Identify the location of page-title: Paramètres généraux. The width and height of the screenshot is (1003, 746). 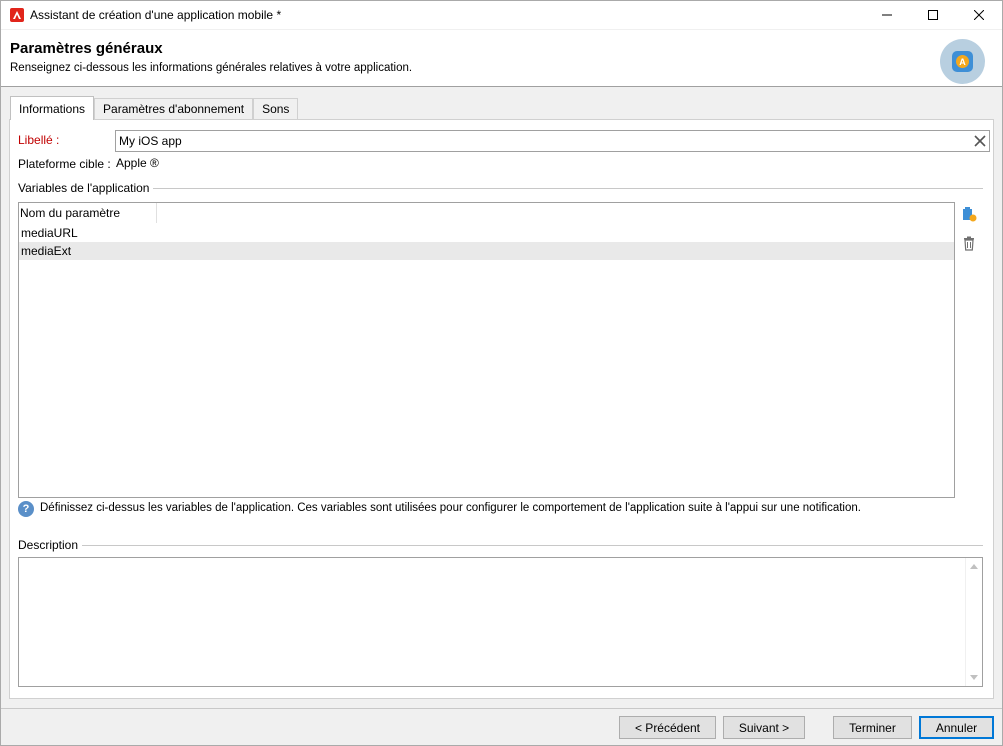
(86, 48).